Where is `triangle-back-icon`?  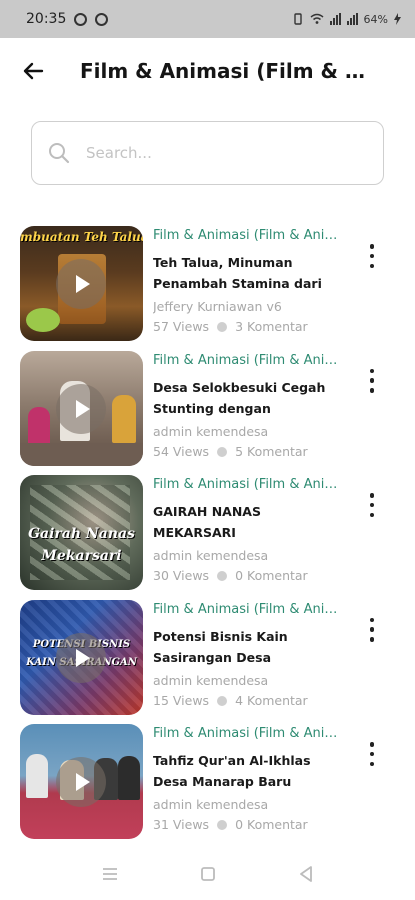
triangle-back-icon is located at coordinates (305, 874).